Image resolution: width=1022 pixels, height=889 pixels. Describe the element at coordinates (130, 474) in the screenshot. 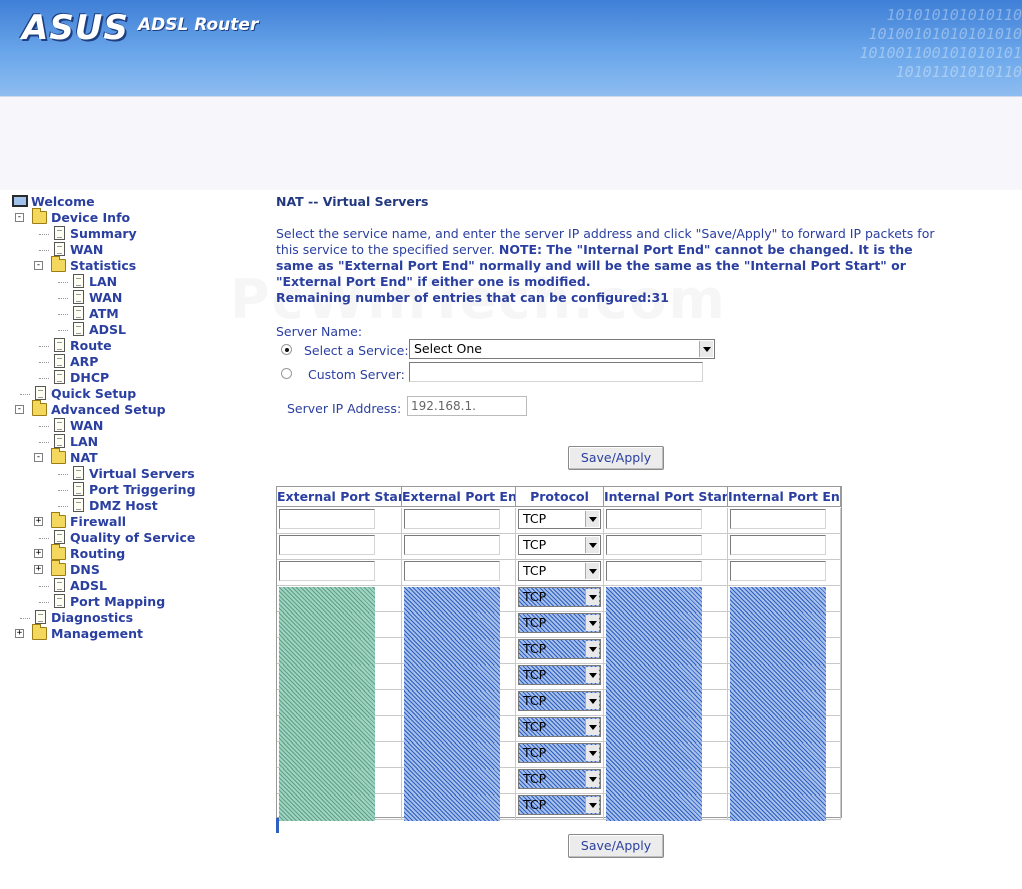

I see `nav-item-virtual-servers: Virtual Servers` at that location.